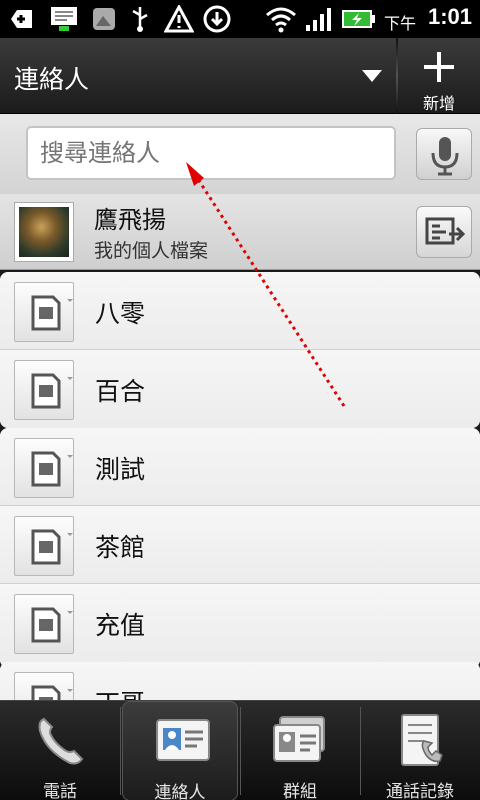 Image resolution: width=480 pixels, height=800 pixels. What do you see at coordinates (151, 251) in the screenshot?
I see `profile-subtitle: 我的個人檔案` at bounding box center [151, 251].